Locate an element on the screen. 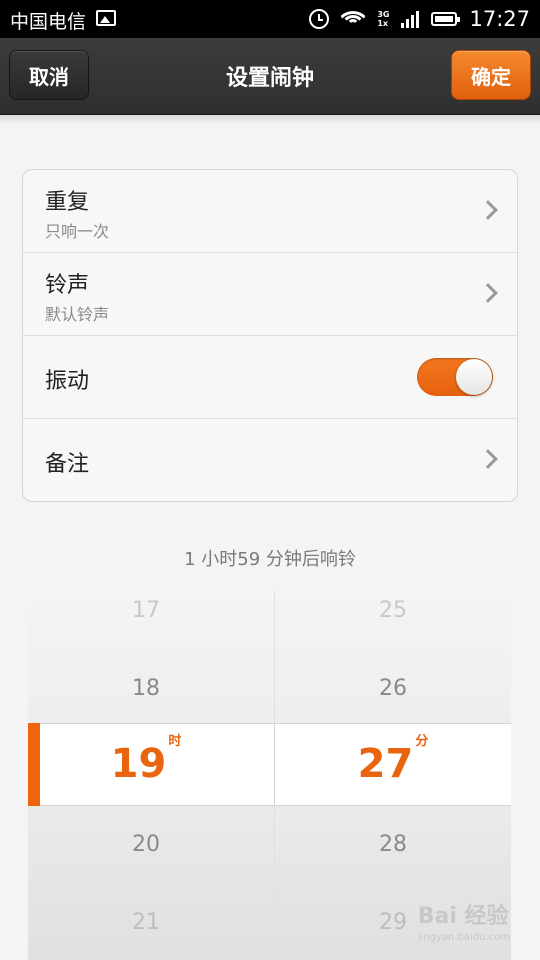 Image resolution: width=540 pixels, height=960 pixels. minute-option: 26 is located at coordinates (393, 688).